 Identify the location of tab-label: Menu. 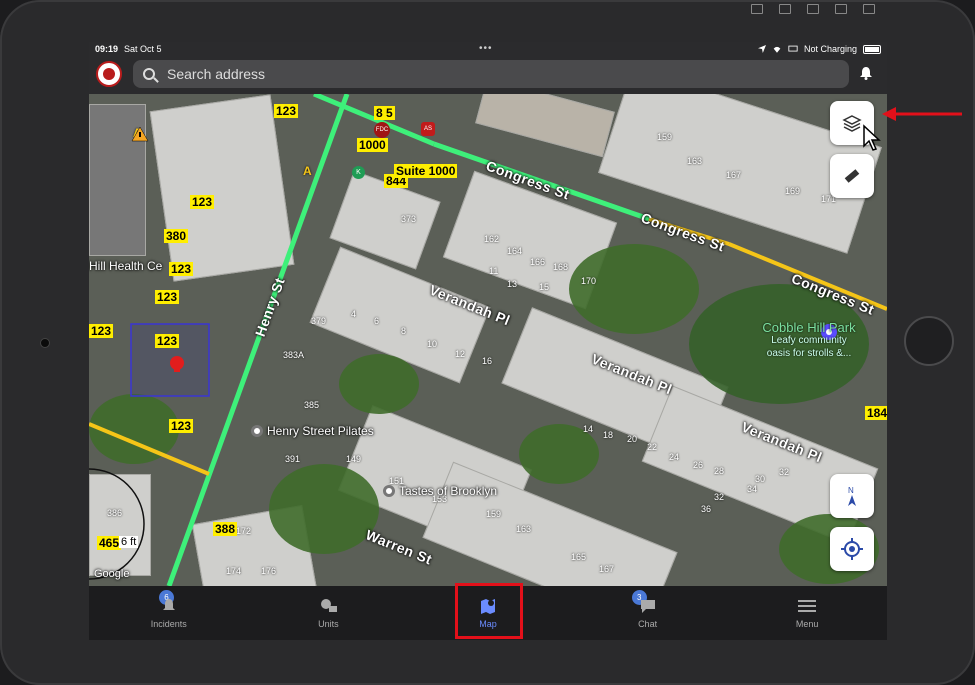
(807, 624).